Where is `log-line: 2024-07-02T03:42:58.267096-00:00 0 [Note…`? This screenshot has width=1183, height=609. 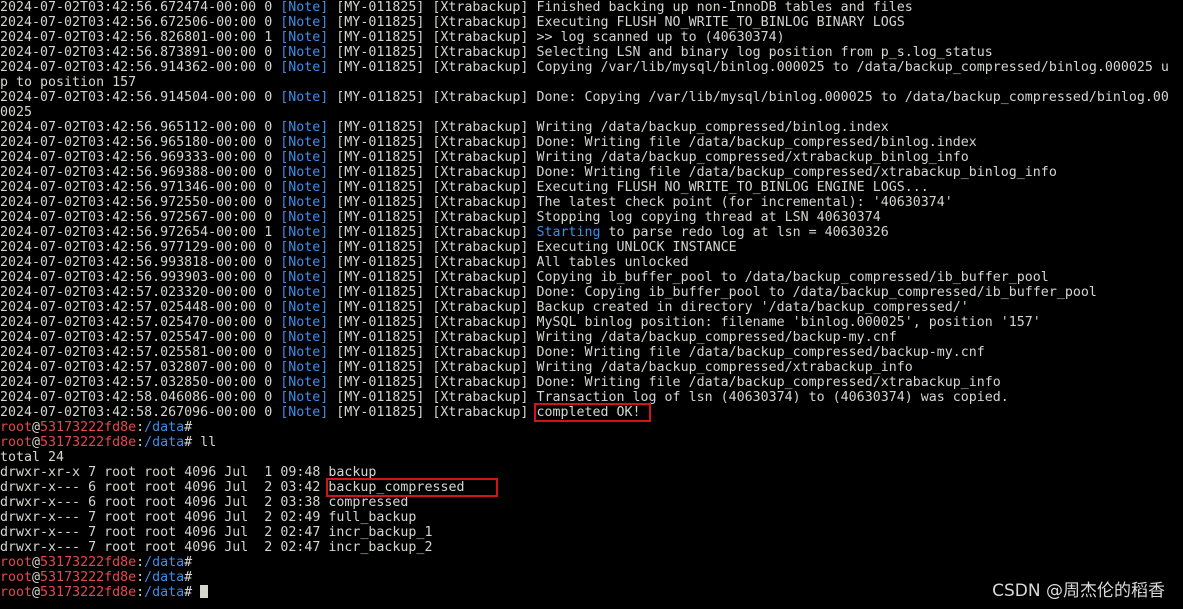
log-line: 2024-07-02T03:42:58.267096-00:00 0 [Note… is located at coordinates (591, 412).